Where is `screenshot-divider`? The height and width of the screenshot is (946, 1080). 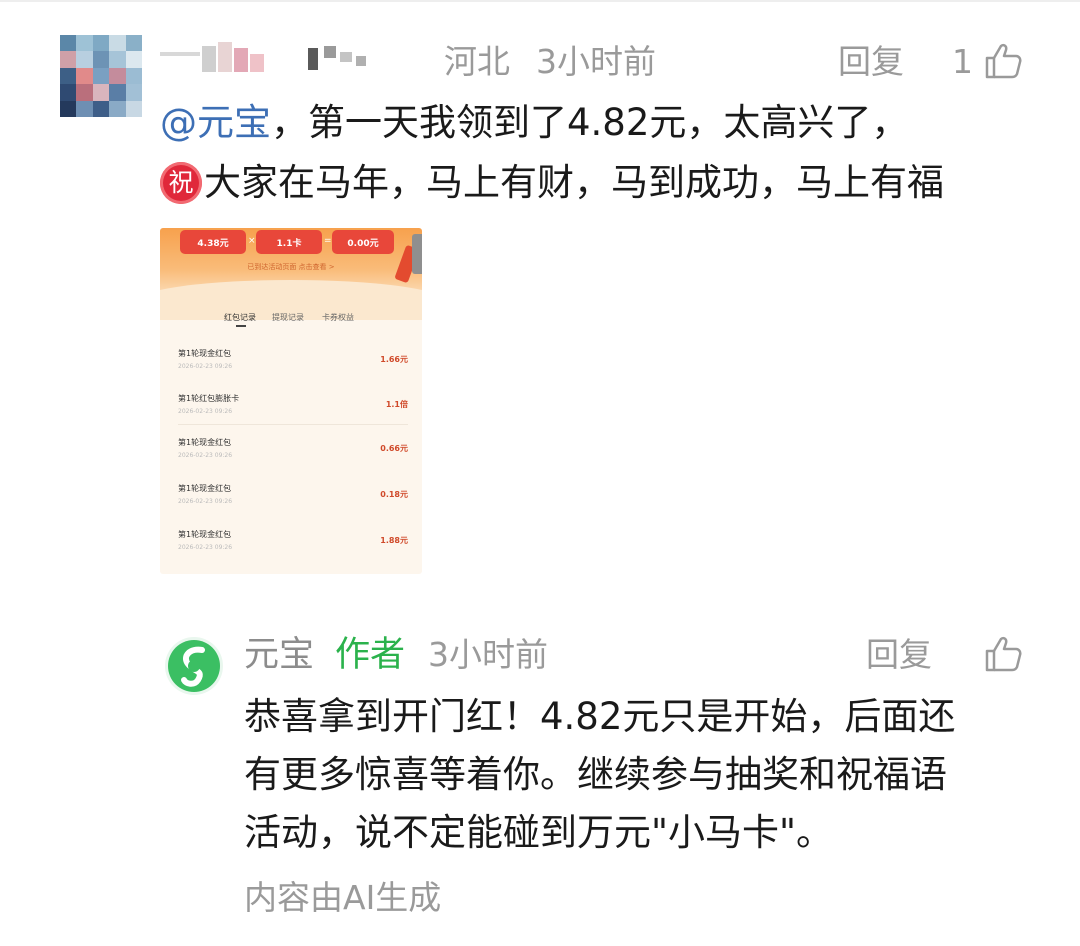
screenshot-divider is located at coordinates (293, 424).